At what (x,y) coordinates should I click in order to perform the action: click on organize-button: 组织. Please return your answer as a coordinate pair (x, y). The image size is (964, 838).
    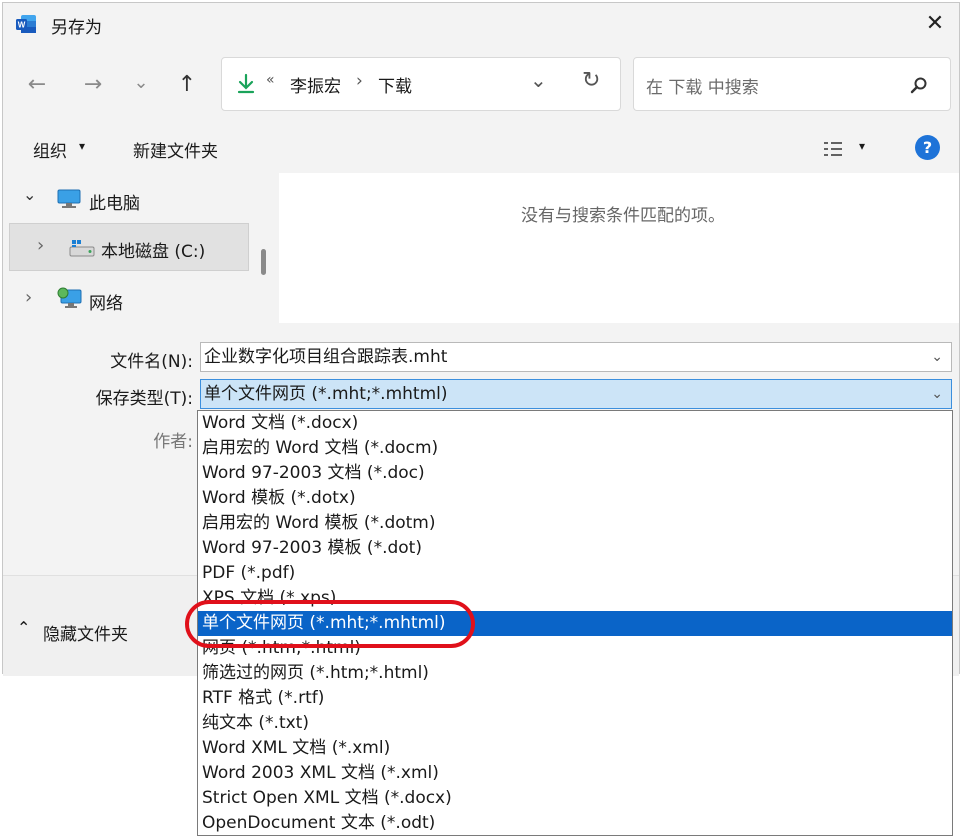
    Looking at the image, I should click on (50, 149).